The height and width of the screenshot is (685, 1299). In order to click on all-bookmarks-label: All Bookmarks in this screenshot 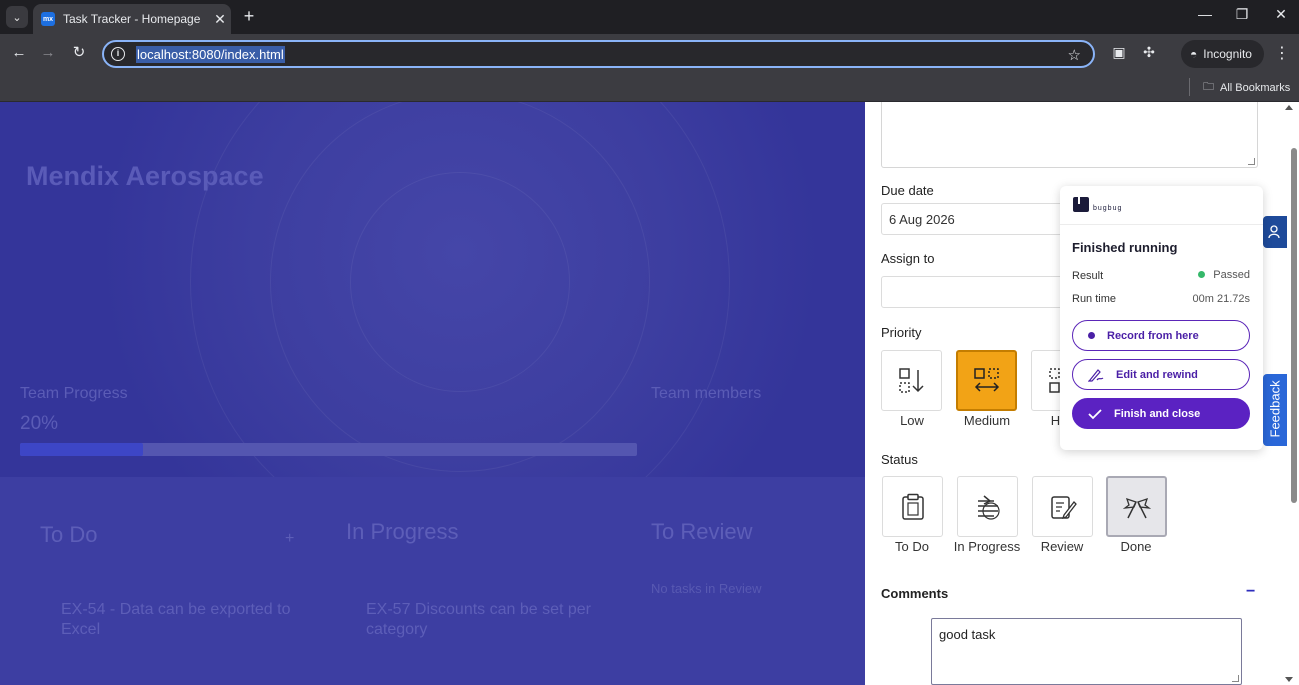, I will do `click(1255, 87)`.